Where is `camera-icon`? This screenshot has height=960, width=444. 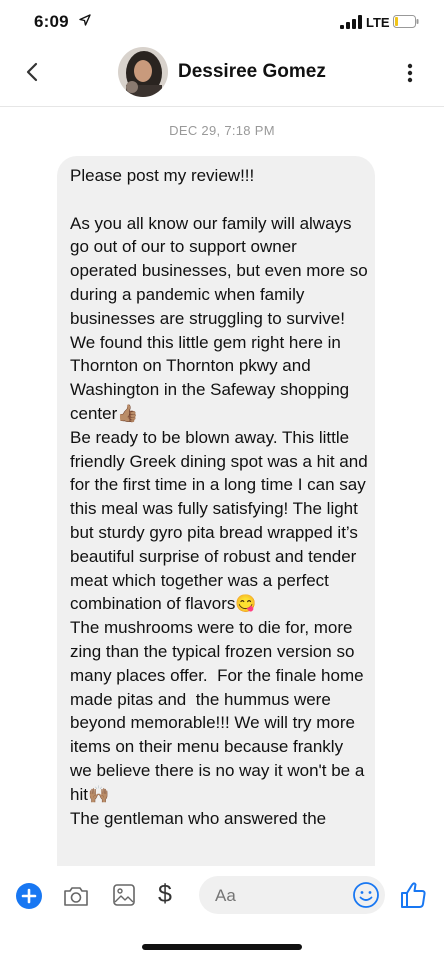 camera-icon is located at coordinates (76, 896).